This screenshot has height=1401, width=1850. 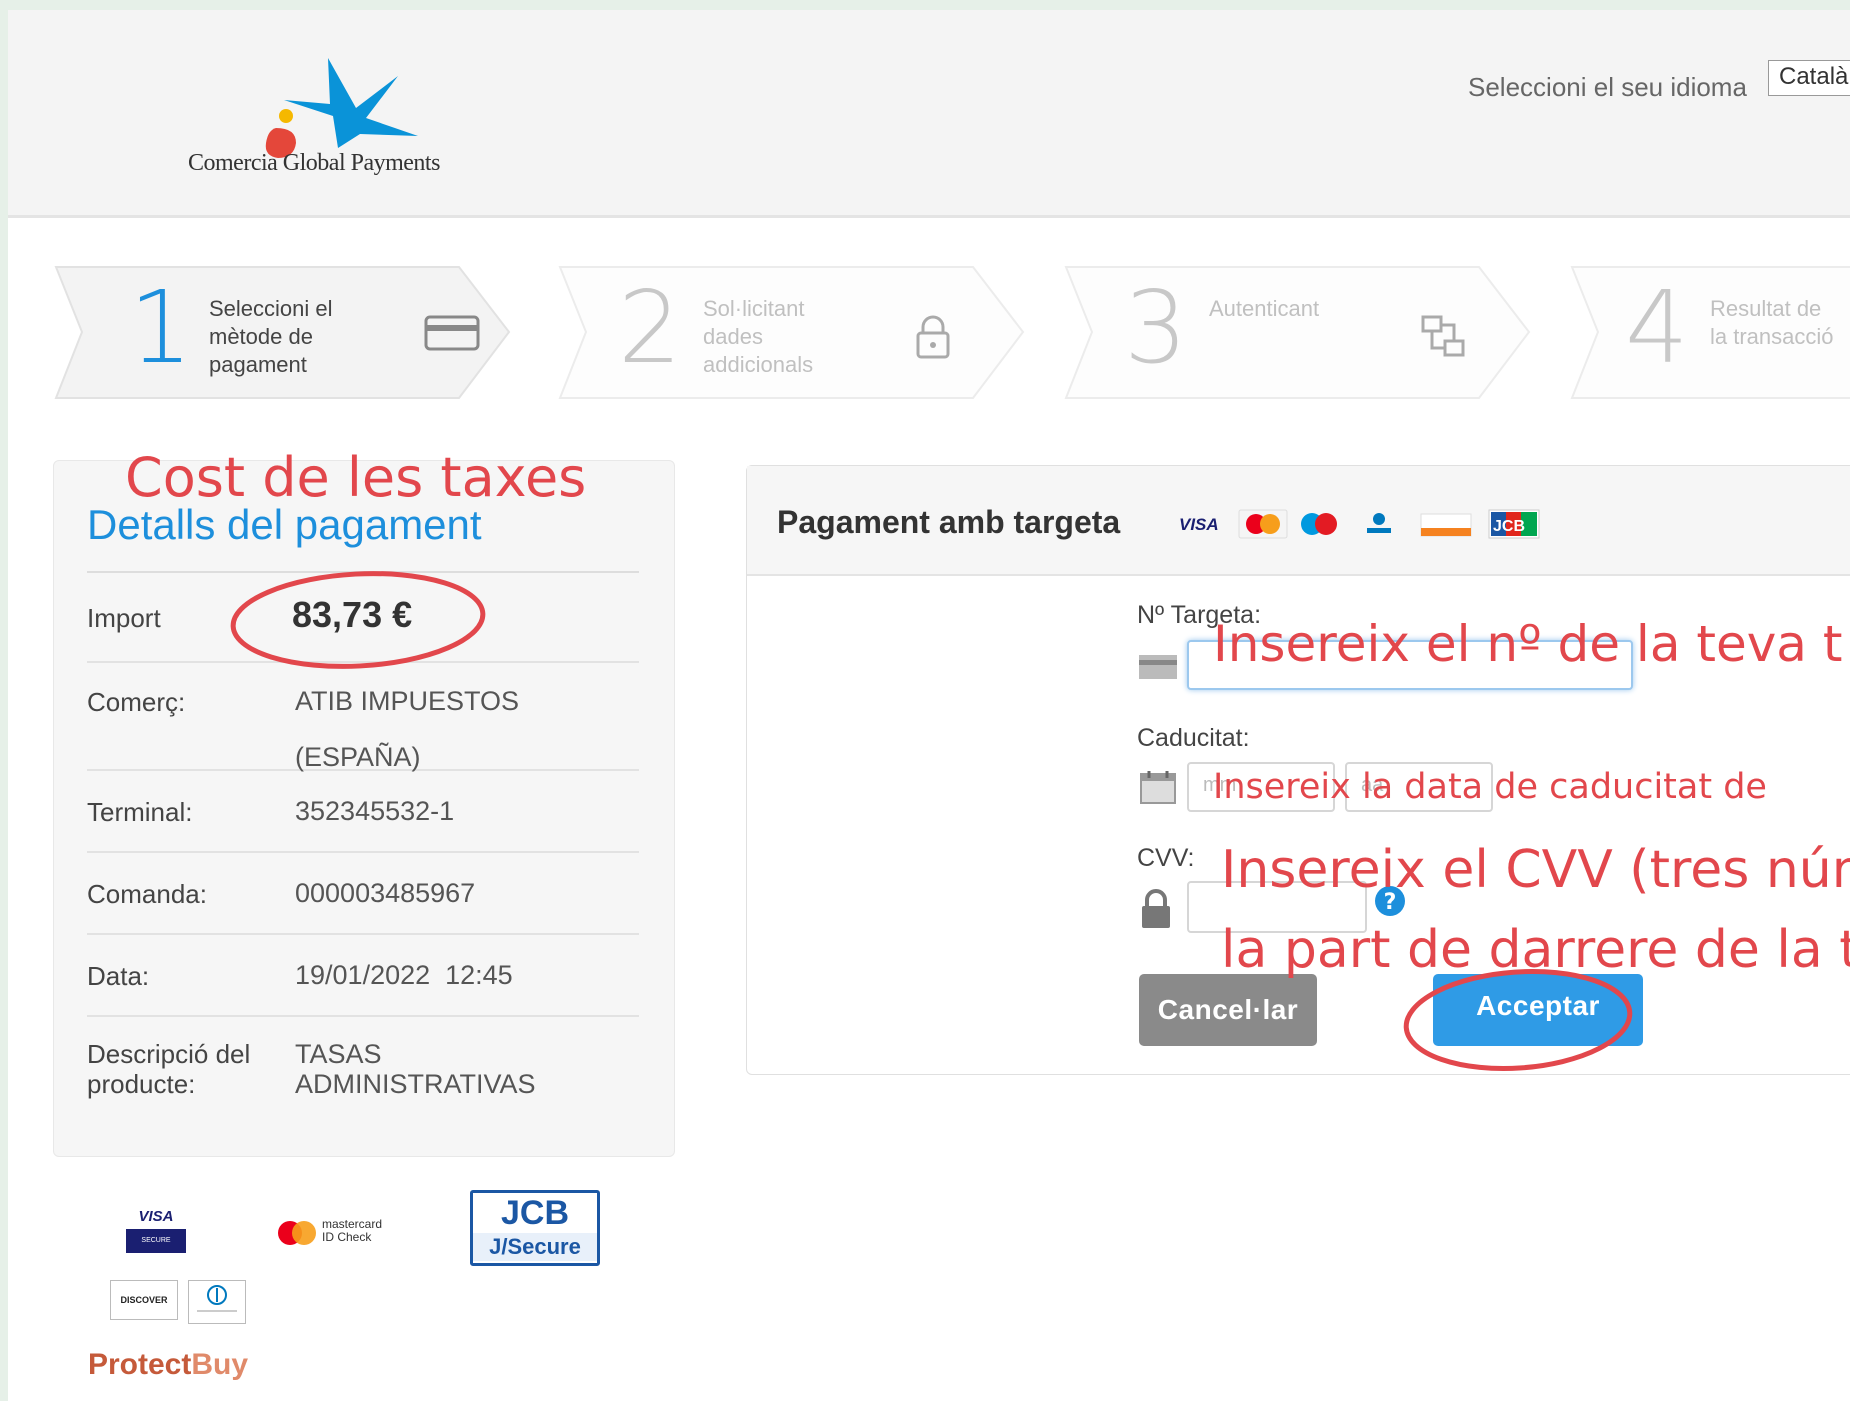 What do you see at coordinates (118, 976) in the screenshot?
I see `detail-label: Data:` at bounding box center [118, 976].